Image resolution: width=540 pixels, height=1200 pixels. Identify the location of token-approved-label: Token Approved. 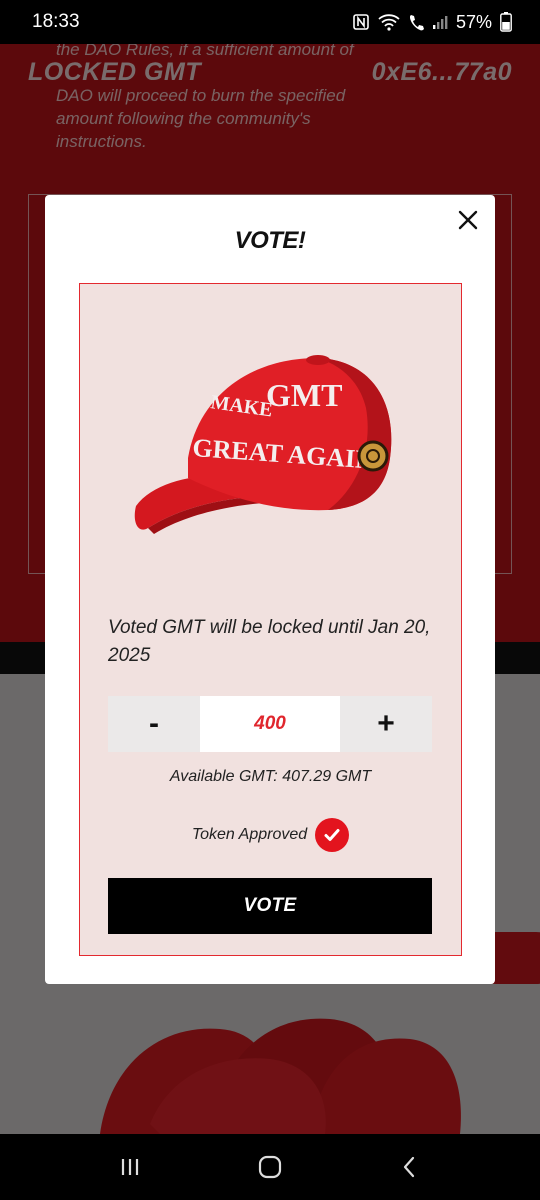
(249, 834).